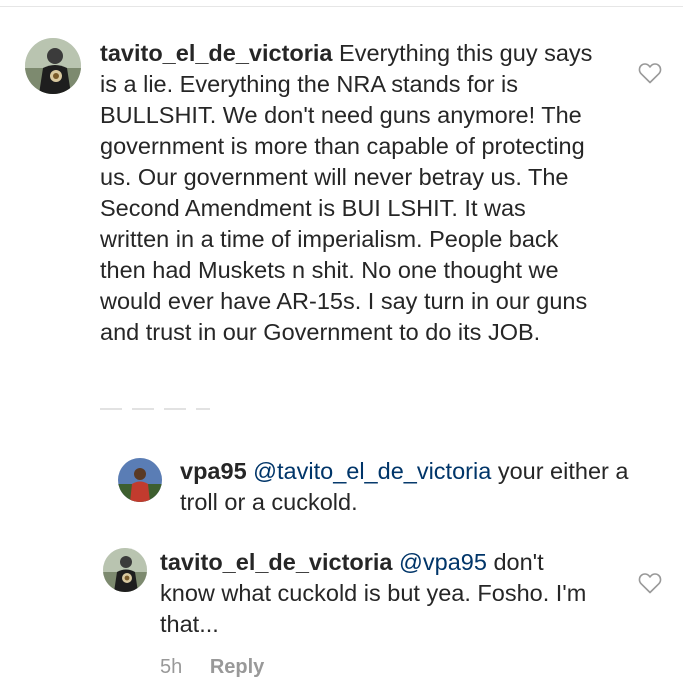  Describe the element at coordinates (213, 471) in the screenshot. I see `reply-username: vpa95` at that location.